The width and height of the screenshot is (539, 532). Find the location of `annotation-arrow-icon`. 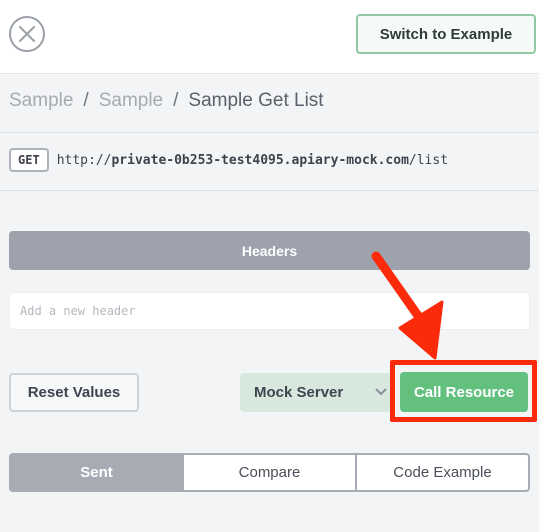

annotation-arrow-icon is located at coordinates (407, 305).